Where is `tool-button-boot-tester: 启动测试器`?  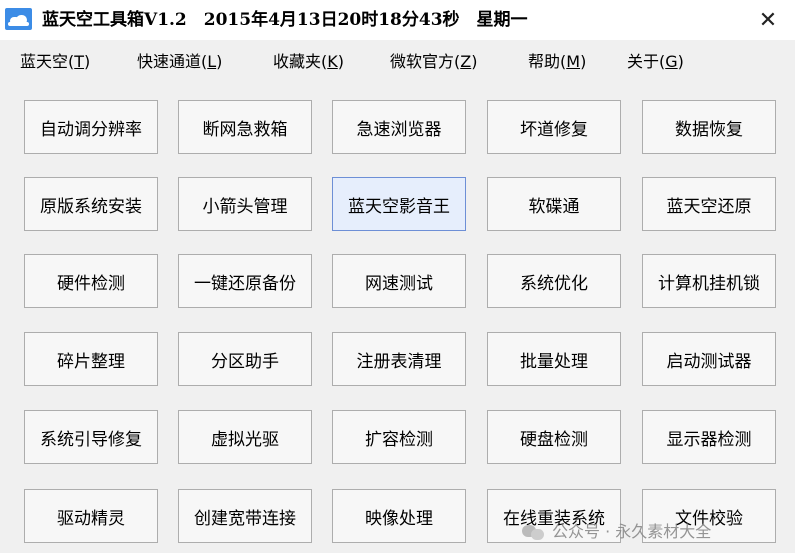 tool-button-boot-tester: 启动测试器 is located at coordinates (709, 359).